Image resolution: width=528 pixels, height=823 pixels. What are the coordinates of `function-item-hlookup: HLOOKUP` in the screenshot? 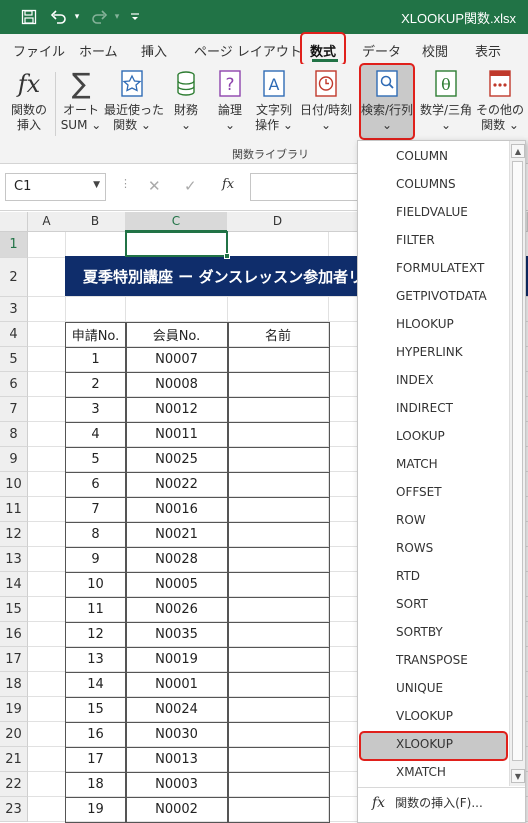 It's located at (425, 324).